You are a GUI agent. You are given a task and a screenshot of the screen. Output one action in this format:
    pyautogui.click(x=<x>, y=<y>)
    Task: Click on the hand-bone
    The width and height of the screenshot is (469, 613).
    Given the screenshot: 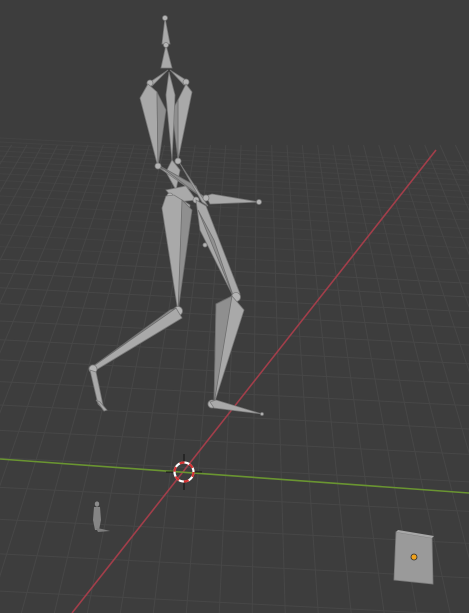 What is the action you would take?
    pyautogui.click(x=232, y=199)
    